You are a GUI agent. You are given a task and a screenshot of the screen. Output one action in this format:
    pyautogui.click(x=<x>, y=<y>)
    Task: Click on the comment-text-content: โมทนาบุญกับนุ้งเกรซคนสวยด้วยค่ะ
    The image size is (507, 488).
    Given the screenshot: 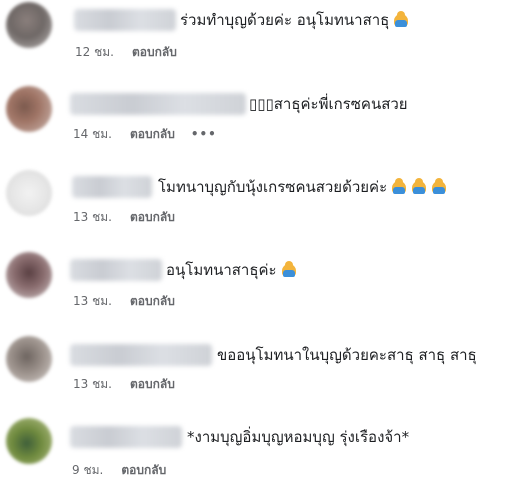 What is the action you would take?
    pyautogui.click(x=273, y=187)
    